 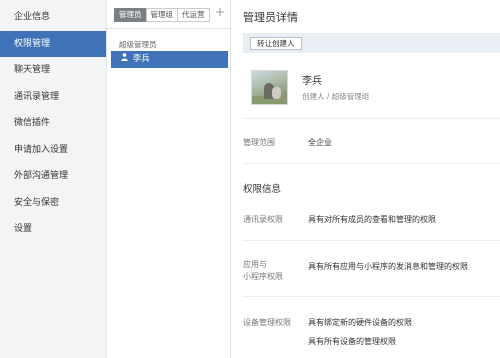 I want to click on member-name: 李兵, so click(x=141, y=59).